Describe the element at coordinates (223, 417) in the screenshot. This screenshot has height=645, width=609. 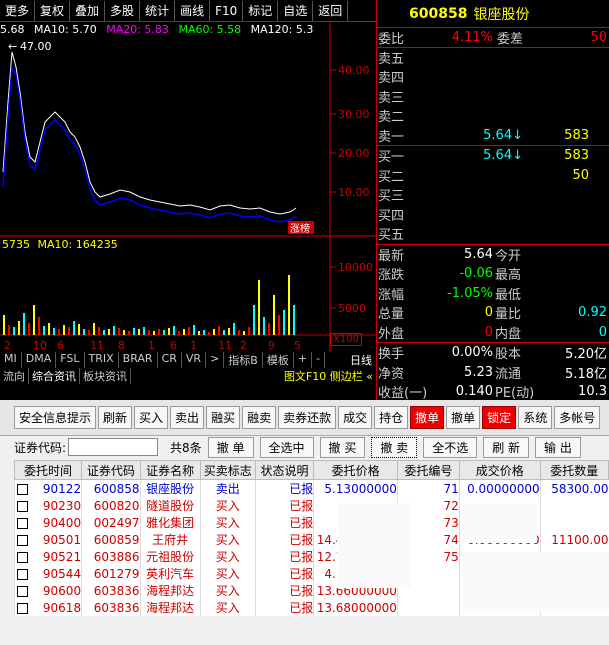
I see `trade-button: 融买` at that location.